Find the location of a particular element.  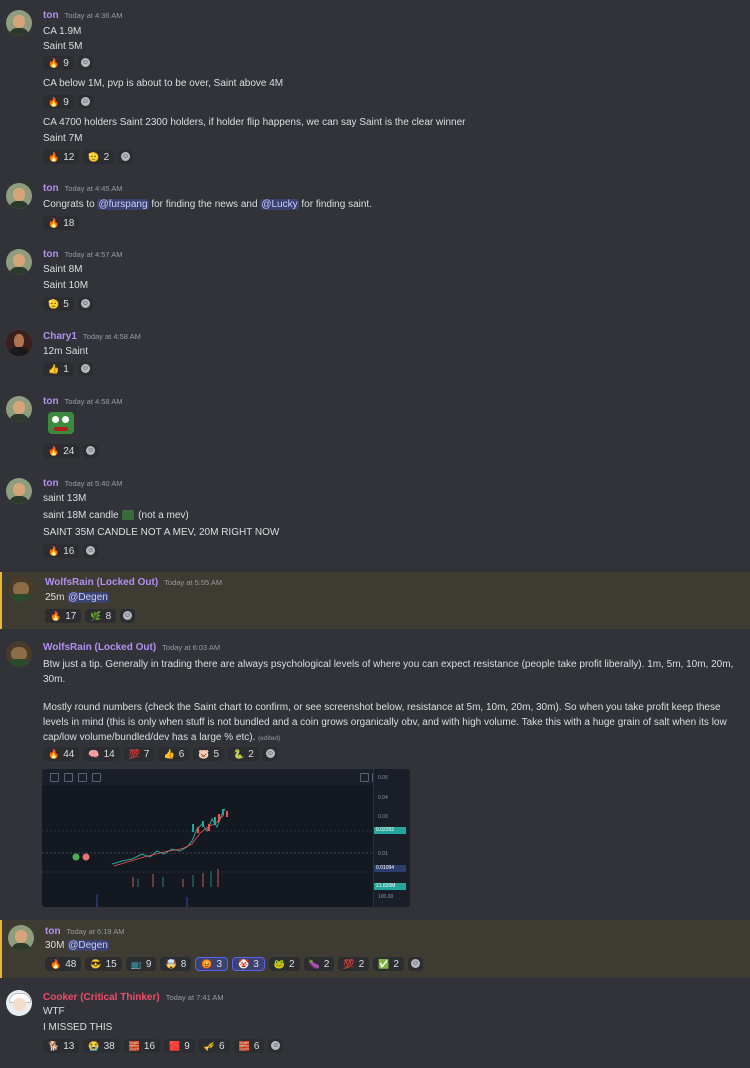

reaction: 🫡 2 is located at coordinates (99, 157).